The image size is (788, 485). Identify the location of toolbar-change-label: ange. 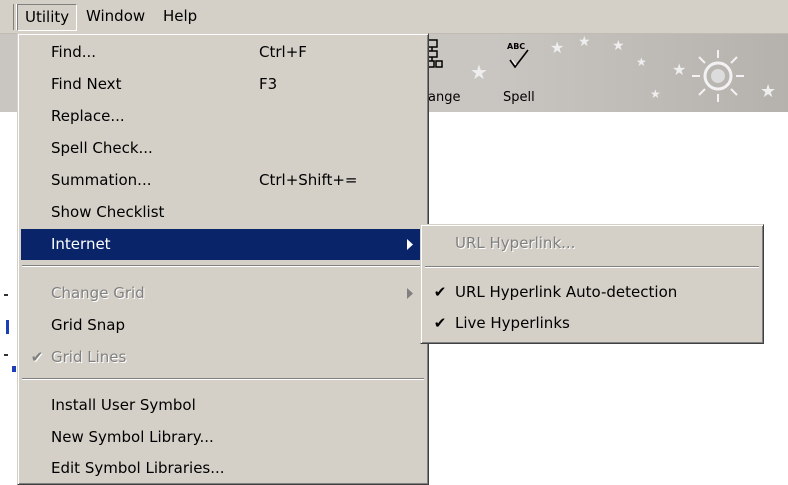
(444, 97).